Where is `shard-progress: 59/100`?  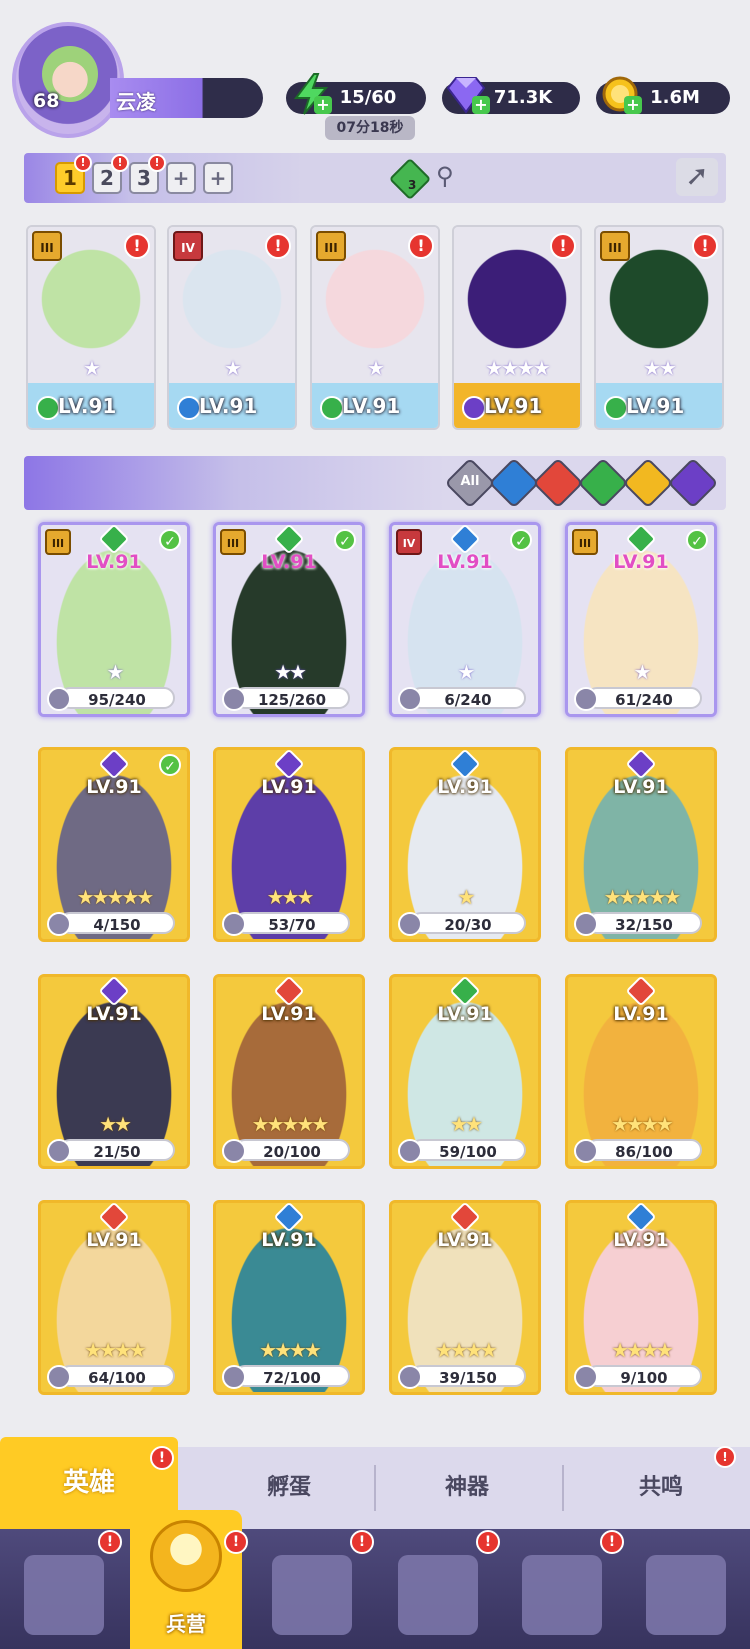
shard-progress: 59/100 is located at coordinates (468, 1150).